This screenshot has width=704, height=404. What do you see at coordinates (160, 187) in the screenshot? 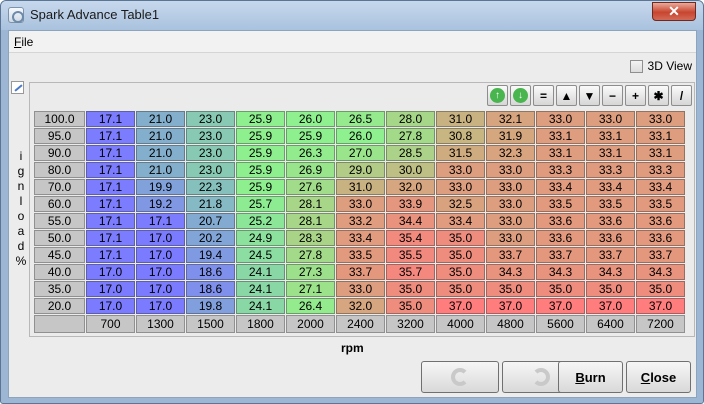
I see `table-cell: 19.9` at bounding box center [160, 187].